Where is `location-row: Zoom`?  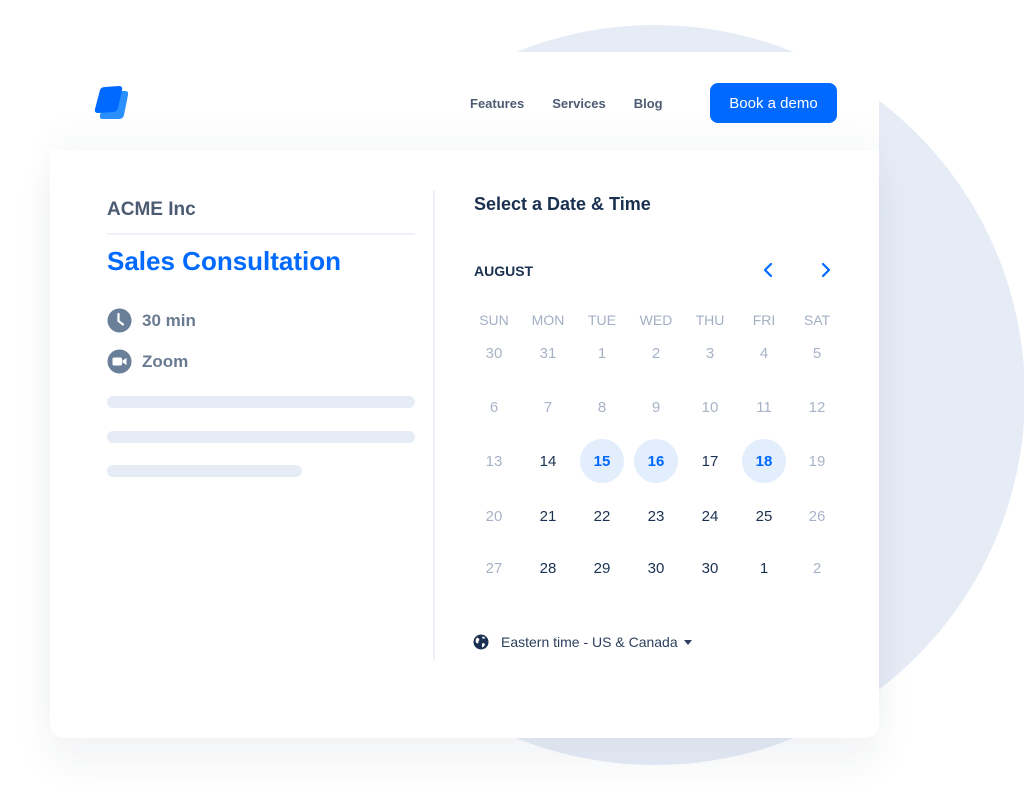 location-row: Zoom is located at coordinates (147, 361).